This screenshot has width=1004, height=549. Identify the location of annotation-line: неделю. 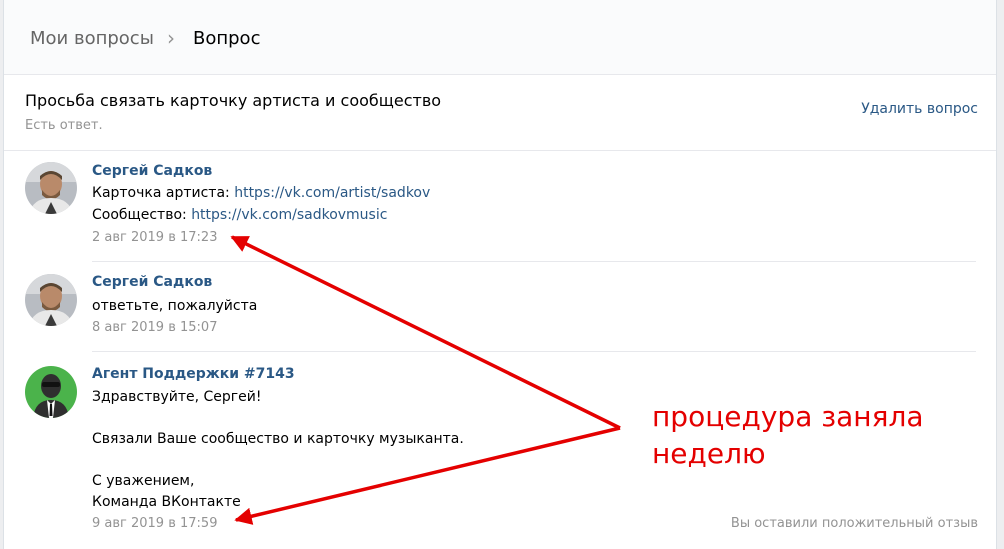
(709, 453).